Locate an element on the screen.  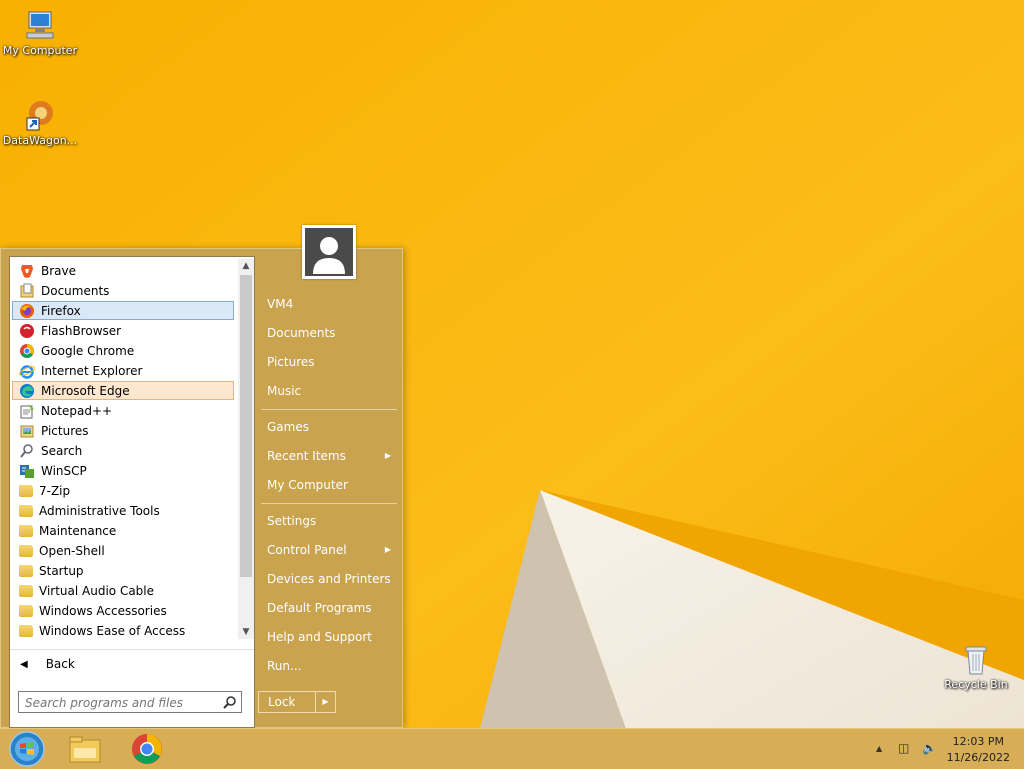
program-item: FlashBrowser is located at coordinates (123, 330).